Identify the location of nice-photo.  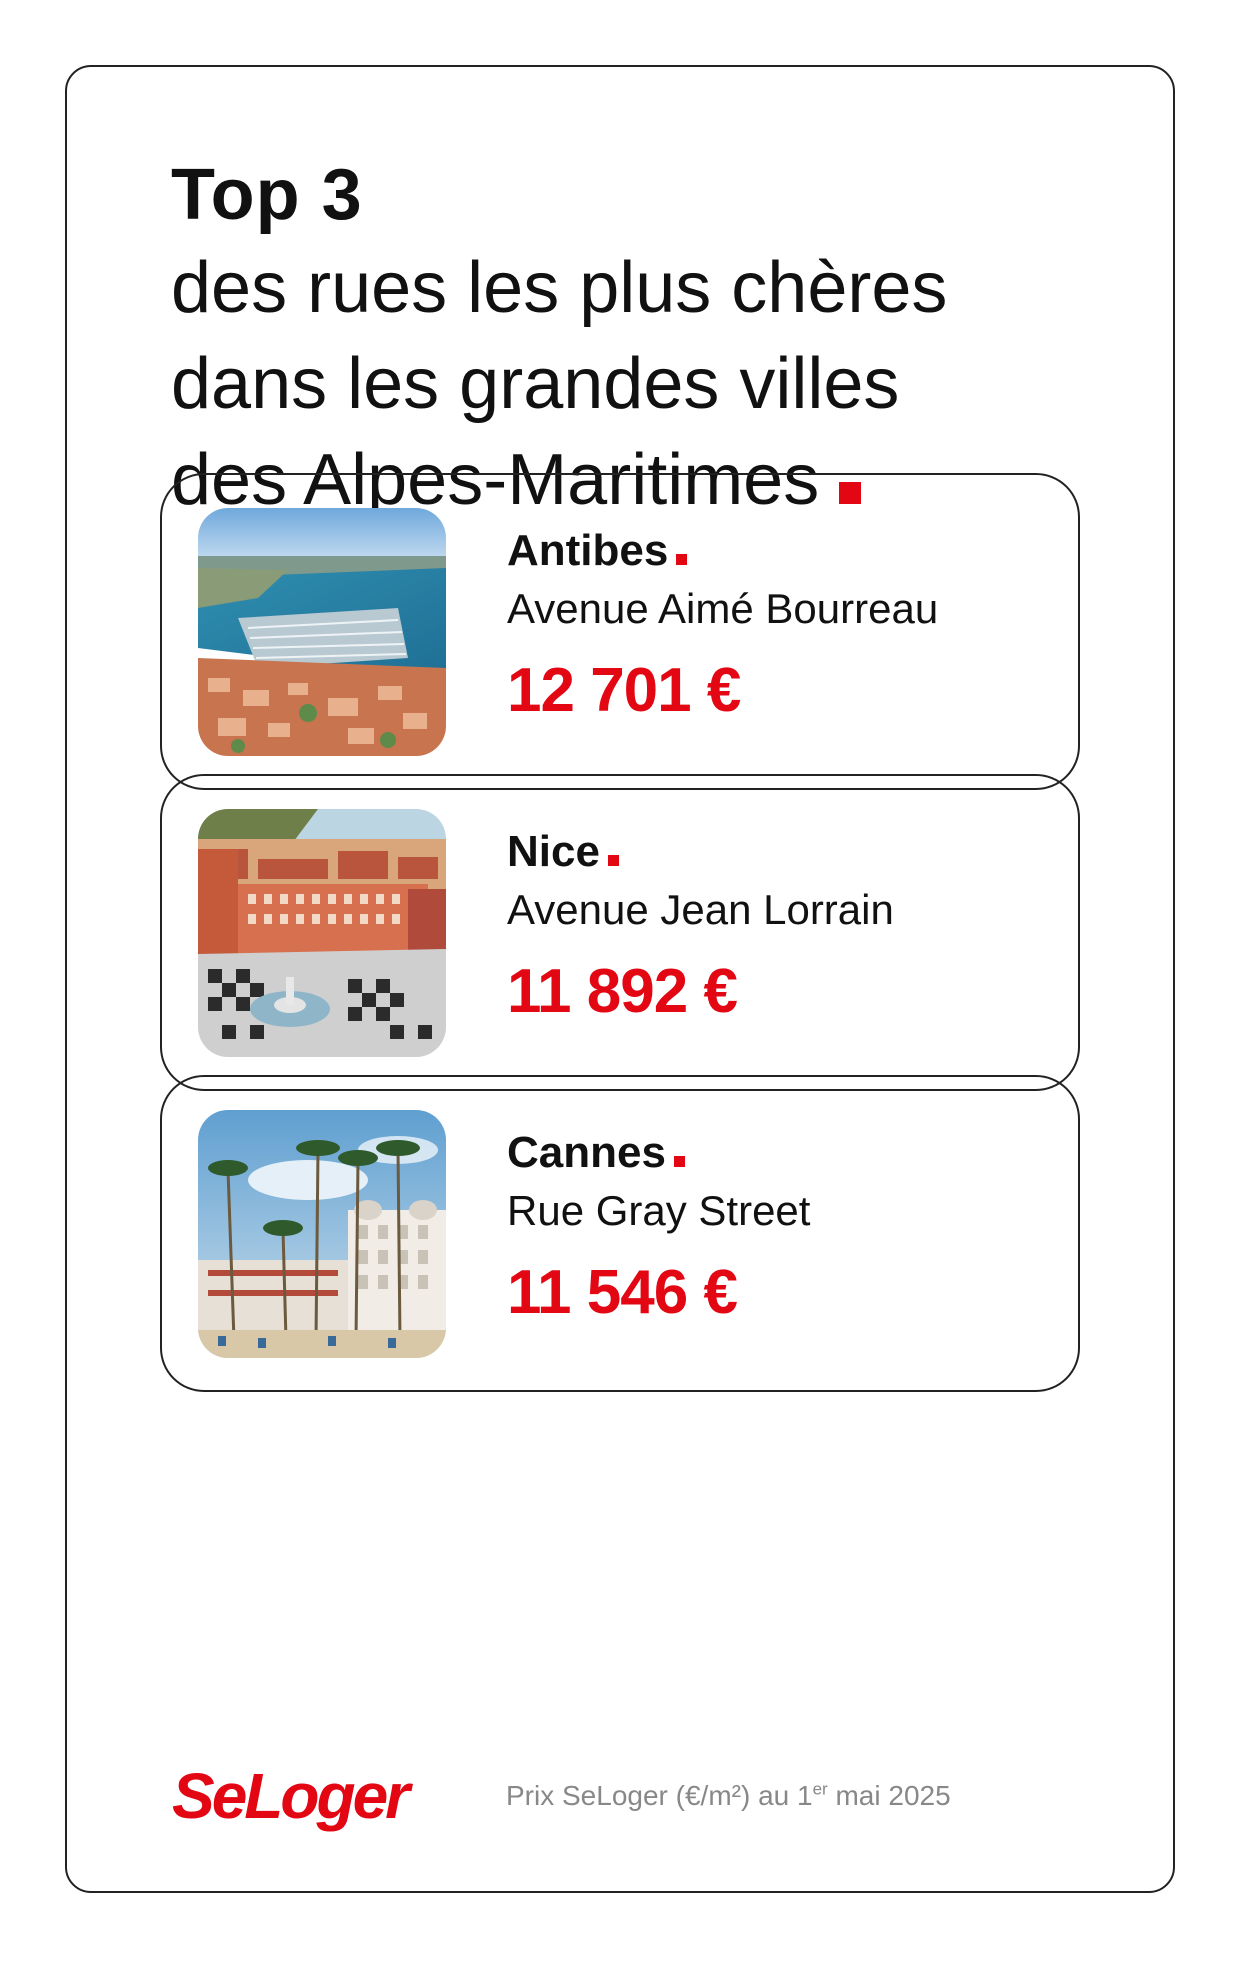
(322, 933).